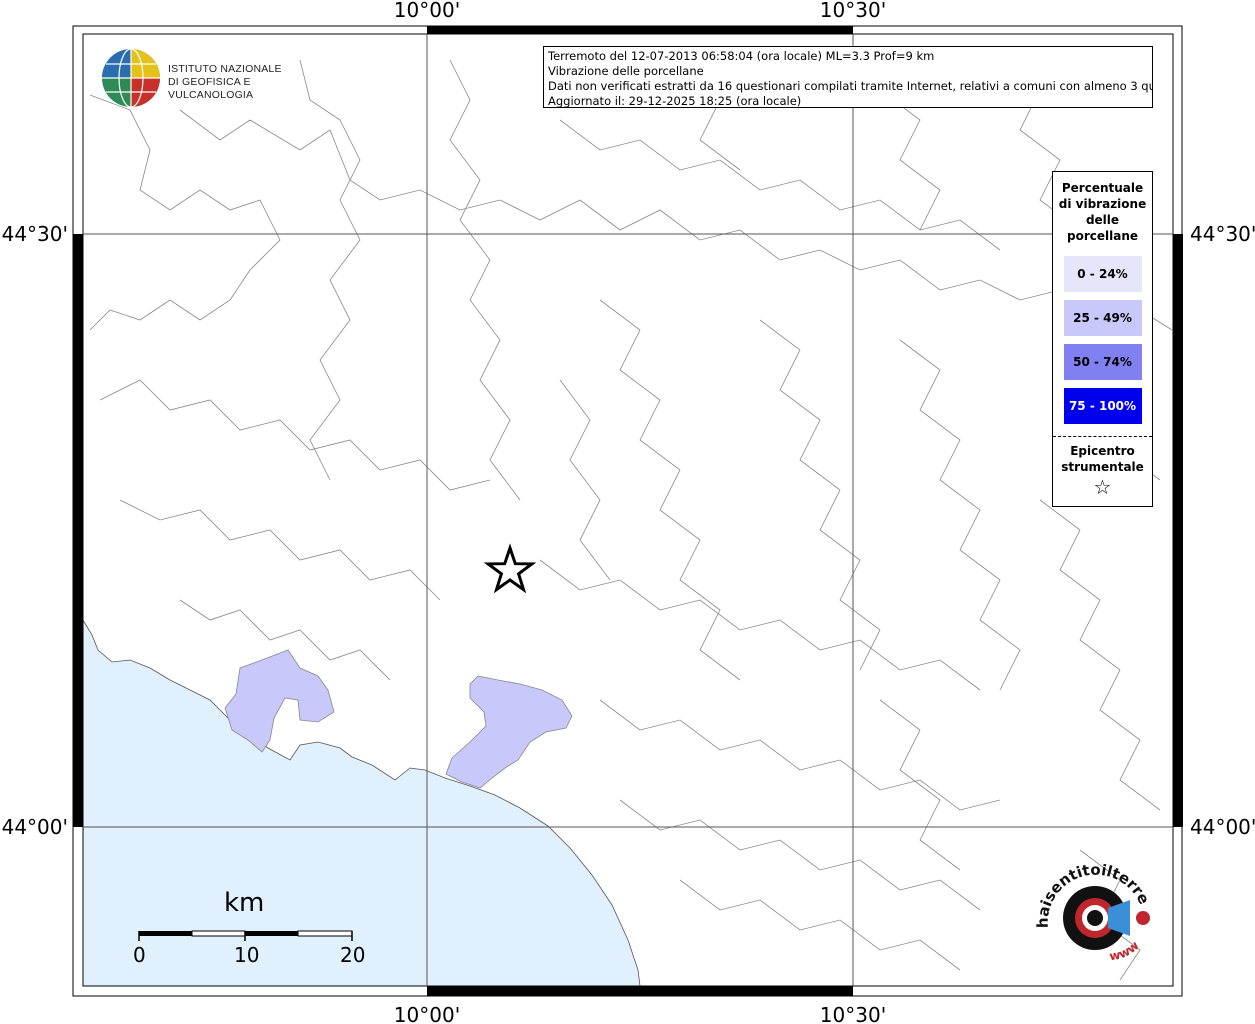  I want to click on legend-class-0-24: 0 - 24%, so click(1102, 274).